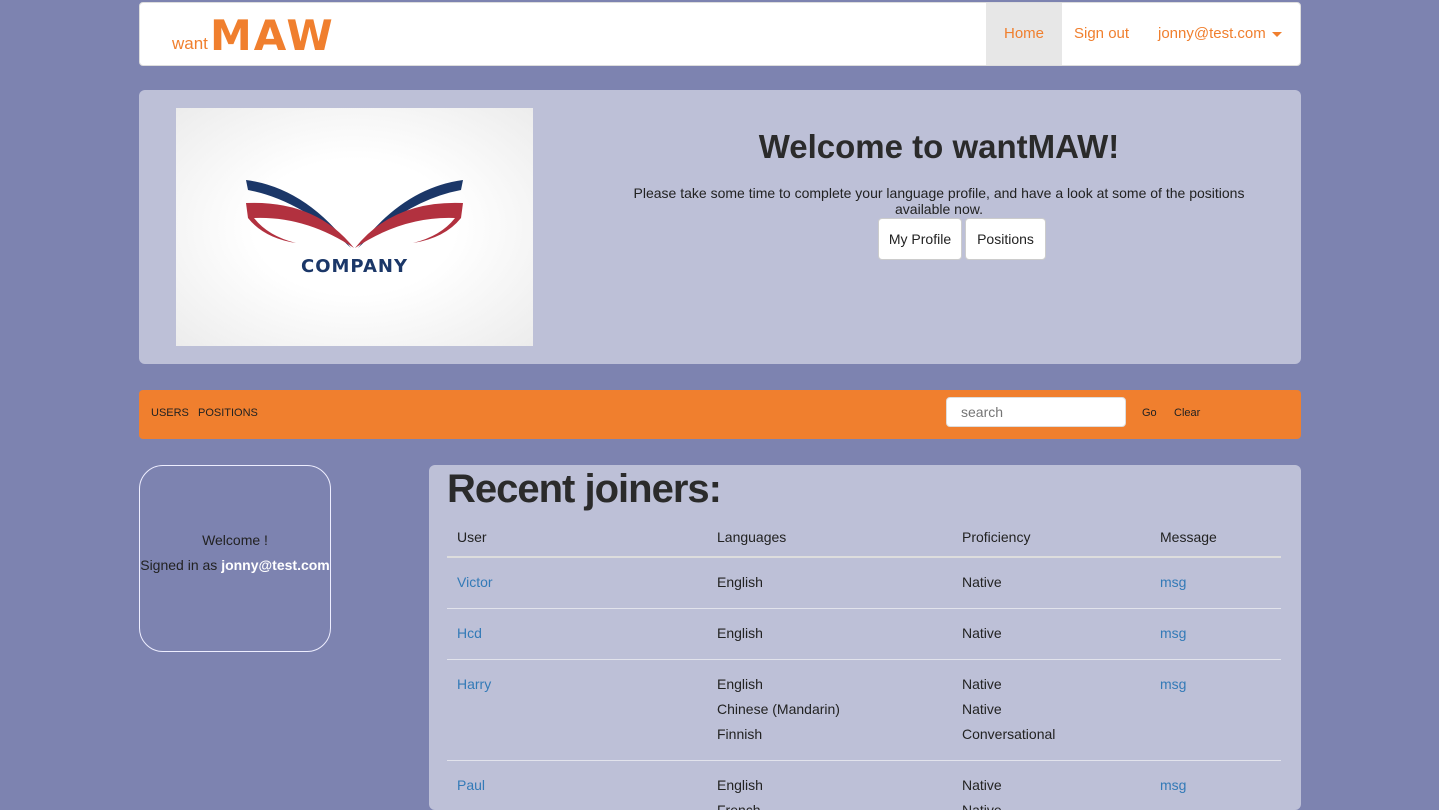 The width and height of the screenshot is (1439, 810). What do you see at coordinates (1187, 413) in the screenshot?
I see `search-clear-button: Clear` at bounding box center [1187, 413].